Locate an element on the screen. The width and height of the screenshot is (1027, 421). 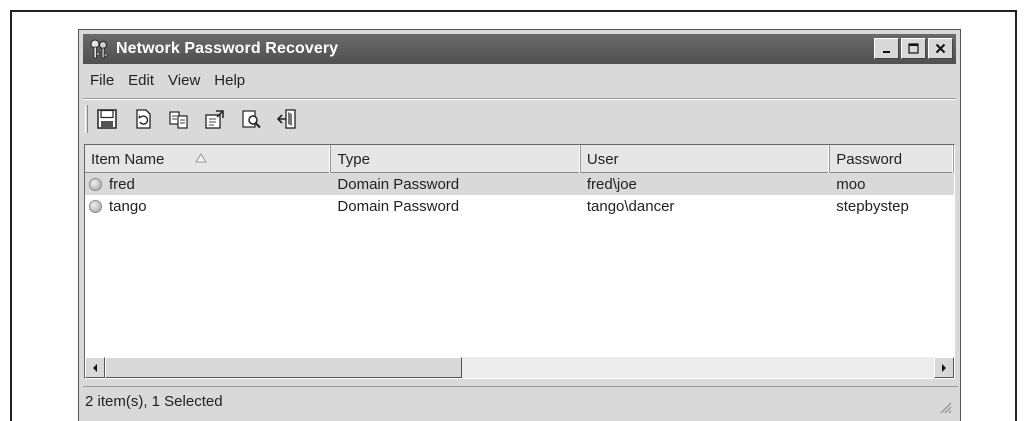
exit-button is located at coordinates (287, 119).